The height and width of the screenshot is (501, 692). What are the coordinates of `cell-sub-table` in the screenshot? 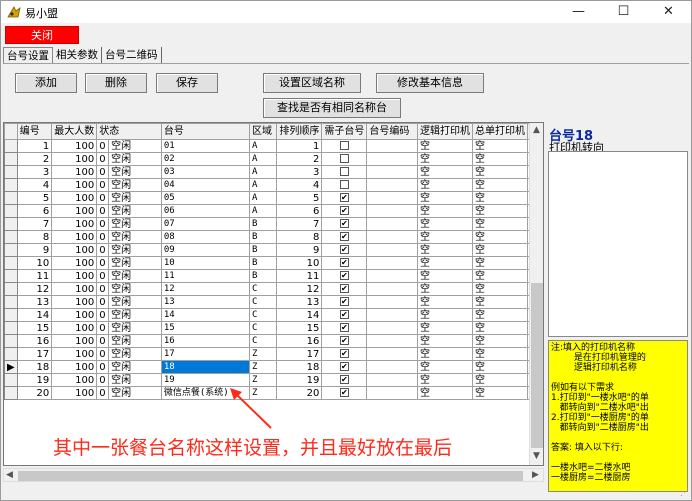 It's located at (344, 185).